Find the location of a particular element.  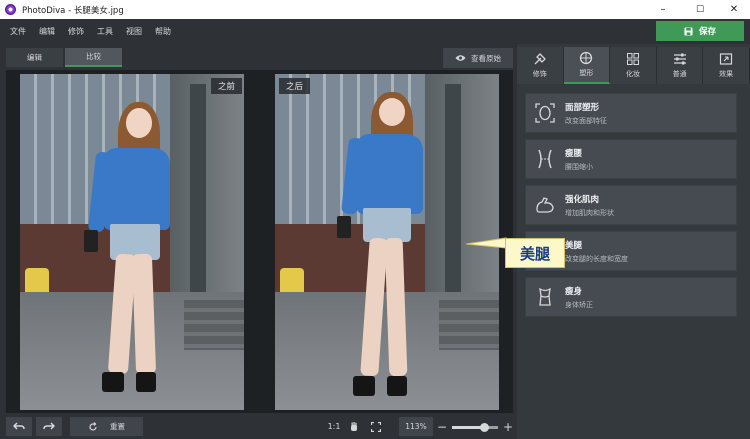

feature-slim-body: 瘦身 身体矫正 is located at coordinates (631, 297).